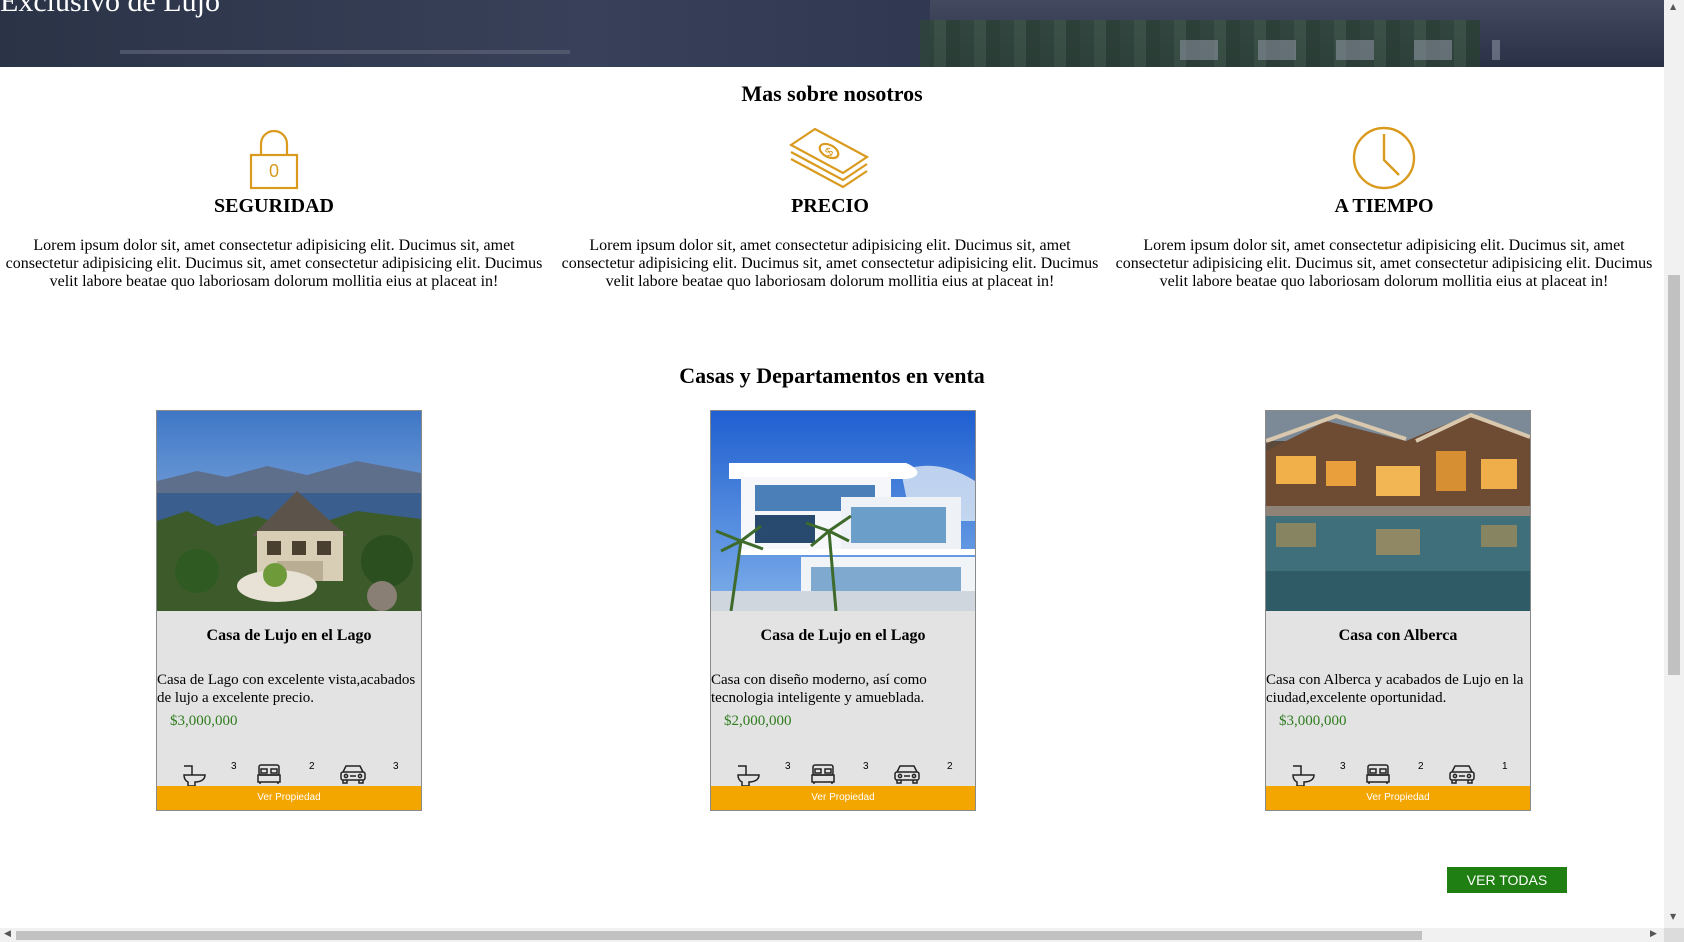 This screenshot has height=942, width=1684. Describe the element at coordinates (832, 93) in the screenshot. I see `about-heading: Mas sobre nosotros` at that location.